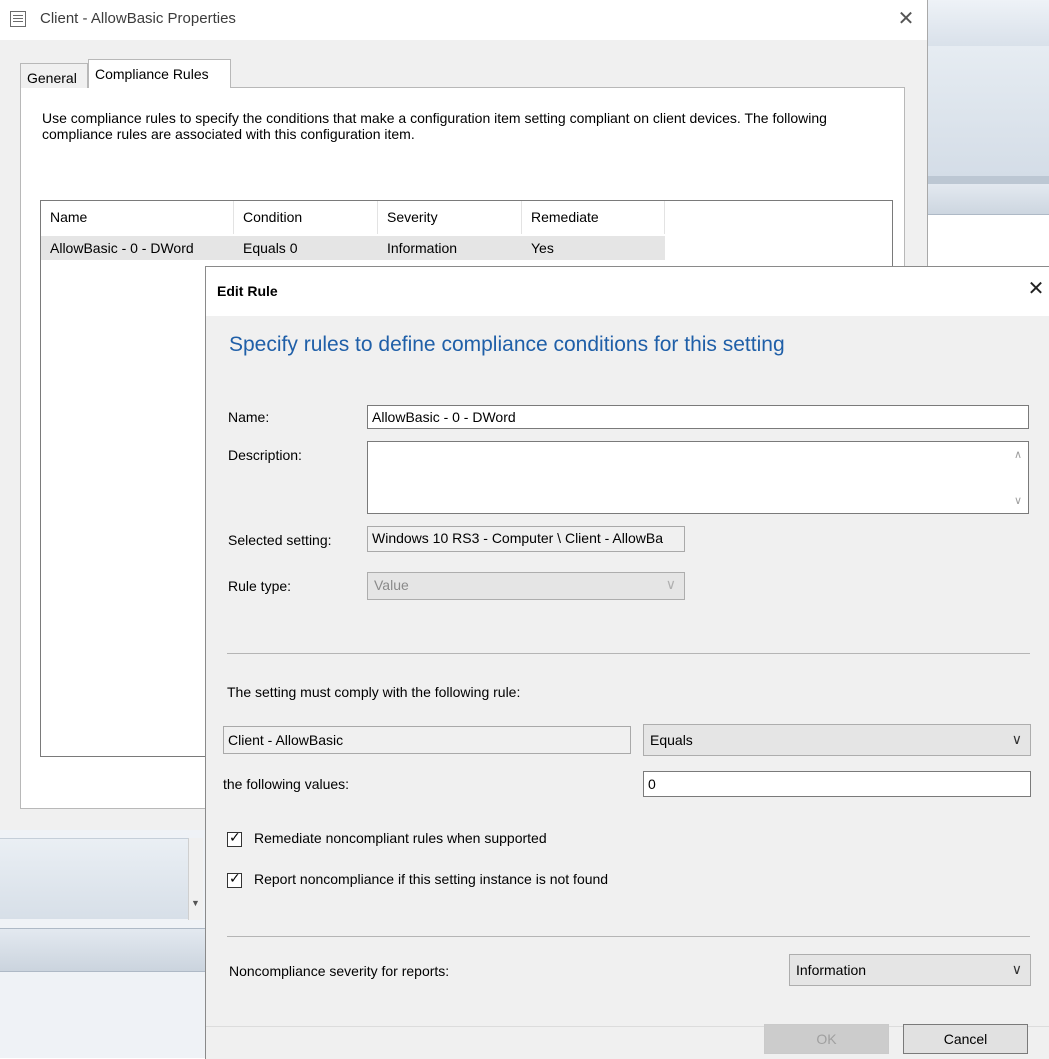  Describe the element at coordinates (1018, 500) in the screenshot. I see `scroll-down-icon: ∨` at that location.